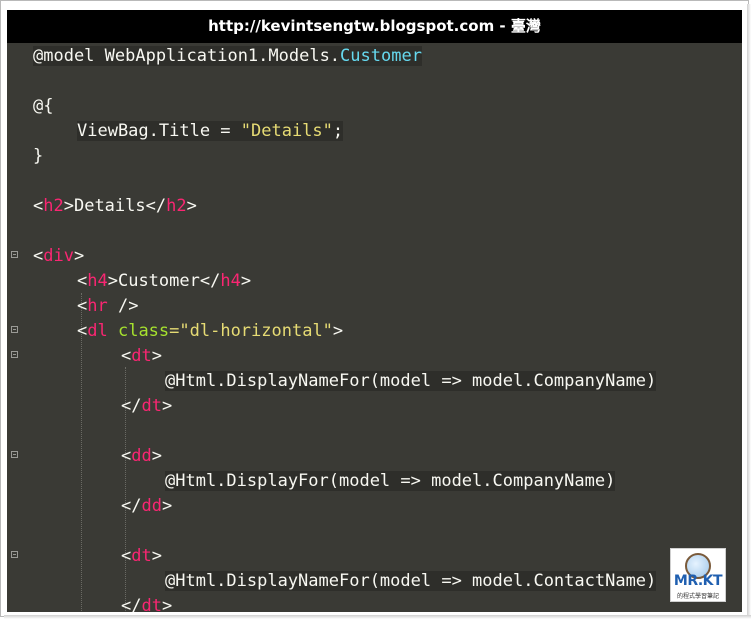 The height and width of the screenshot is (619, 751). What do you see at coordinates (377, 617) in the screenshot?
I see `frame-shadow-bottom` at bounding box center [377, 617].